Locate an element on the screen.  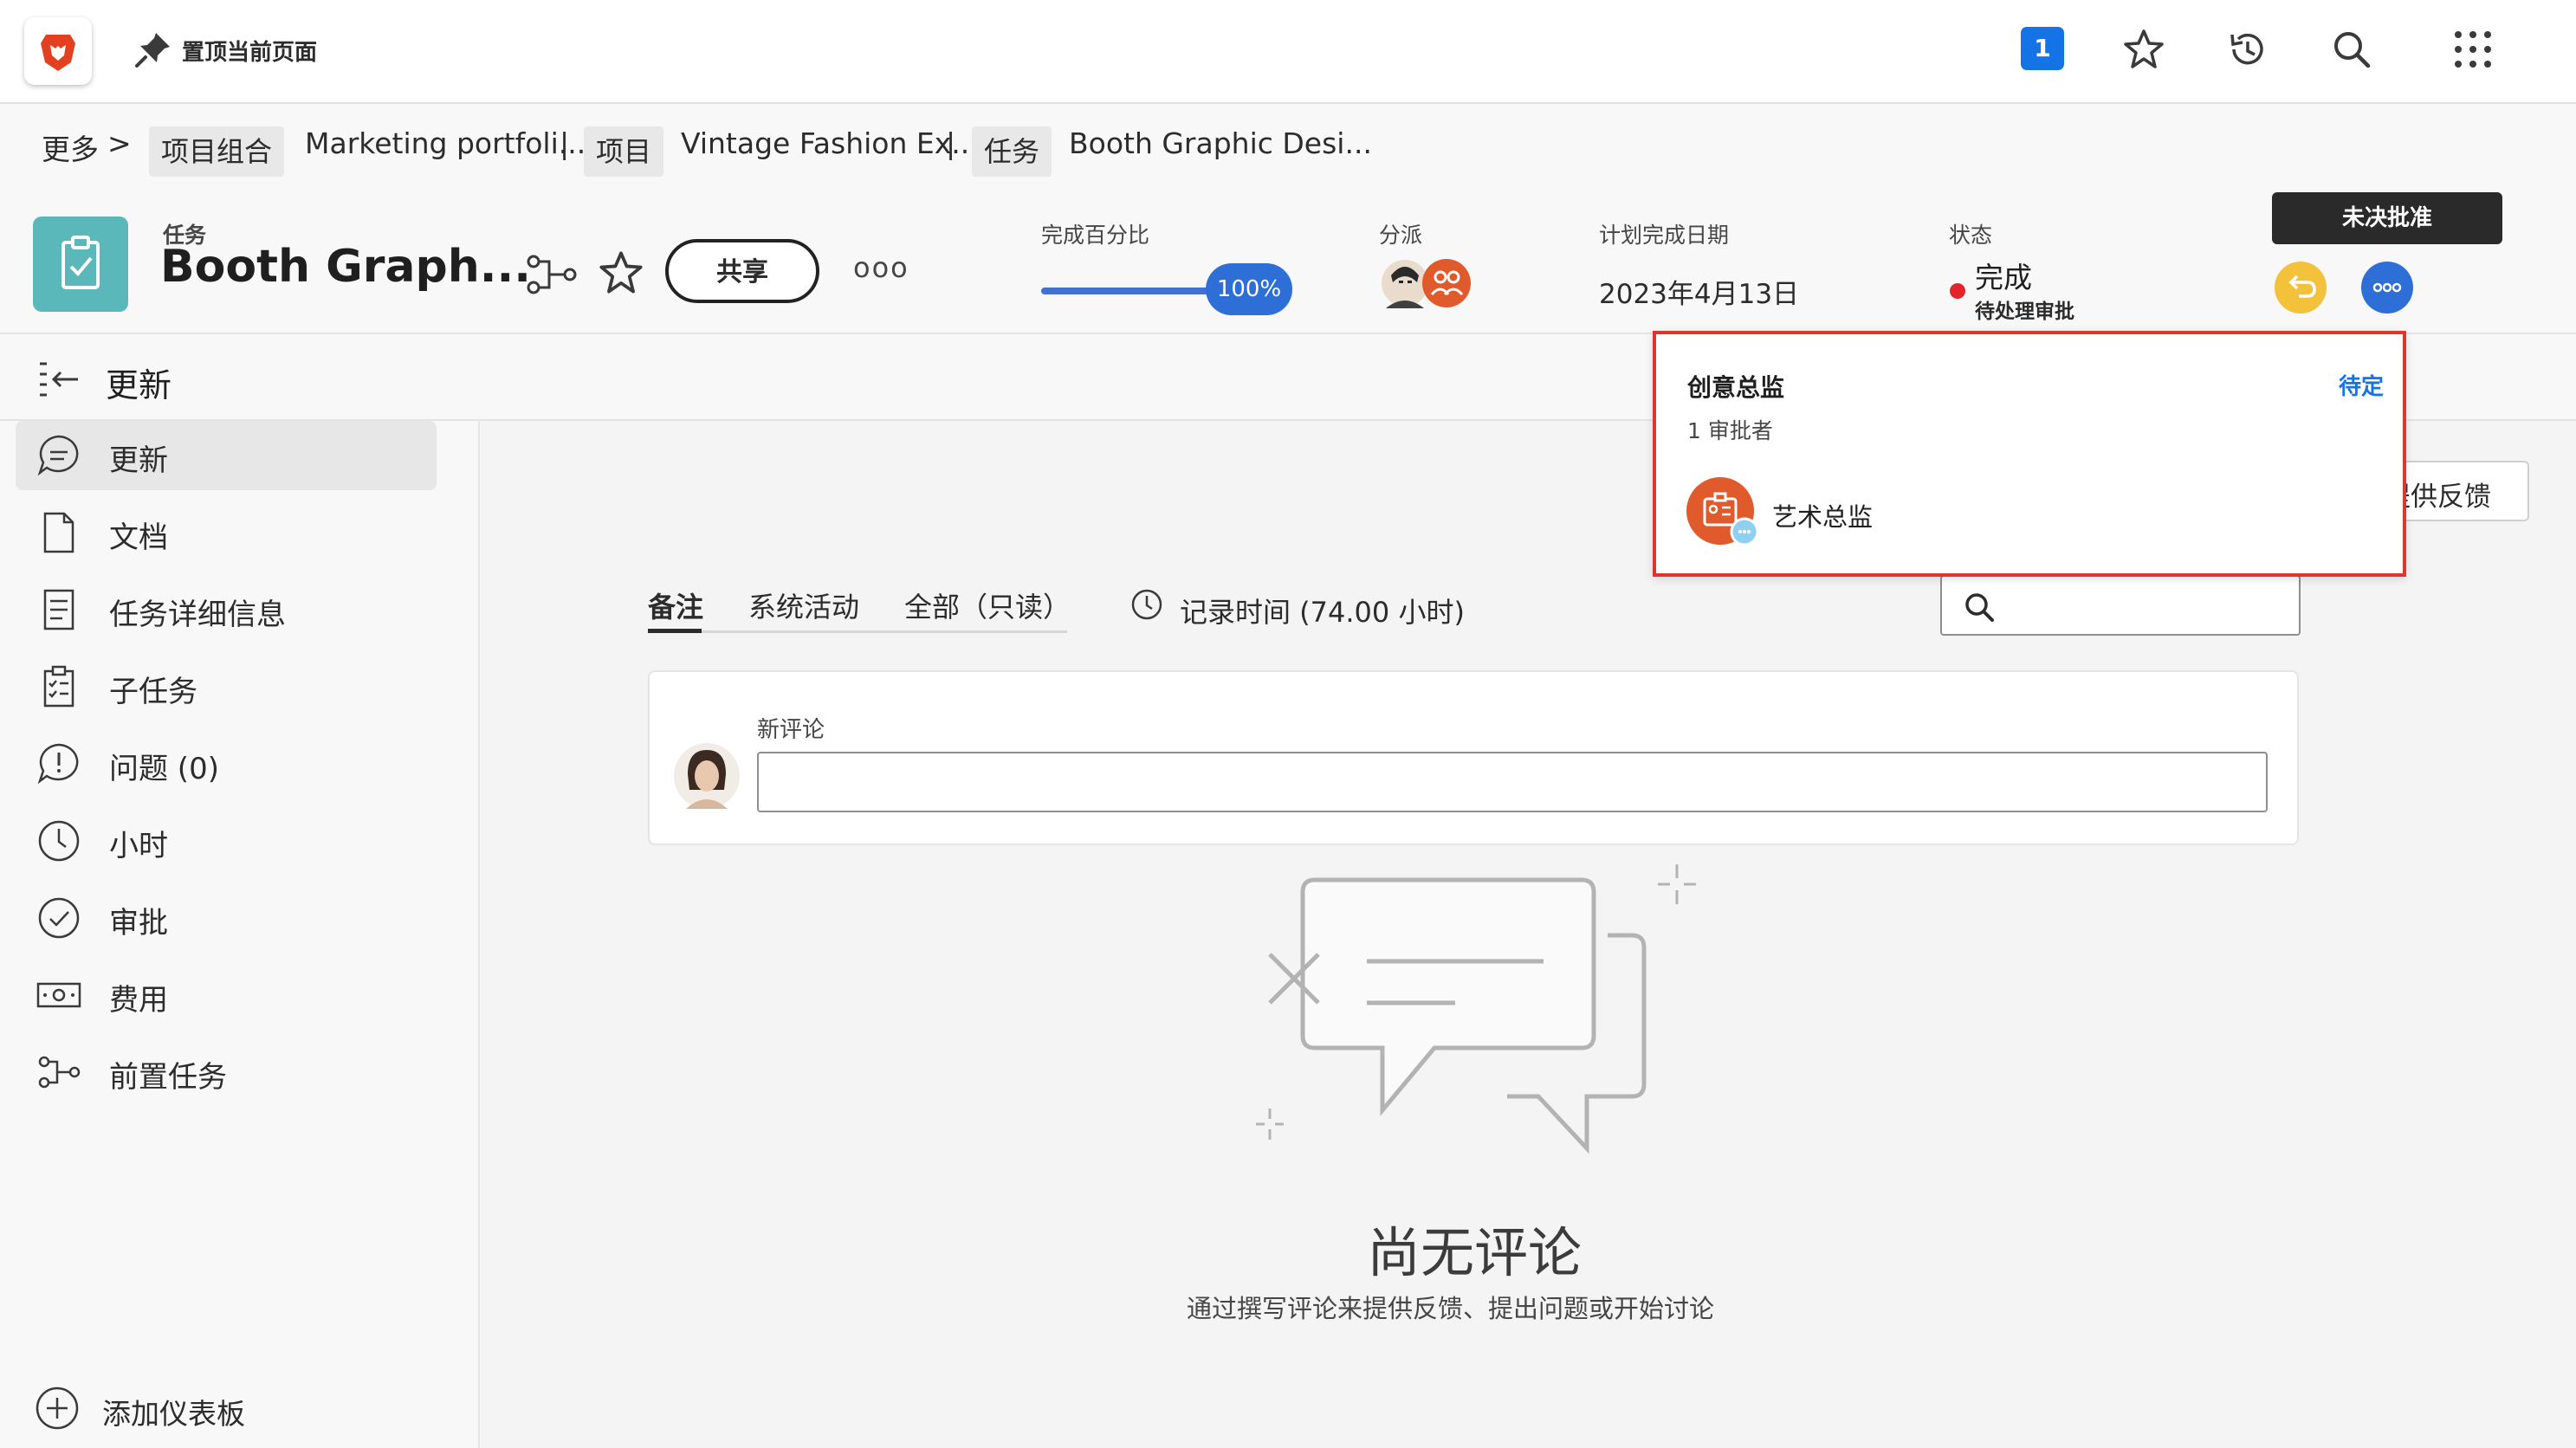
due-date-value: 2023年4月13日 is located at coordinates (1699, 291).